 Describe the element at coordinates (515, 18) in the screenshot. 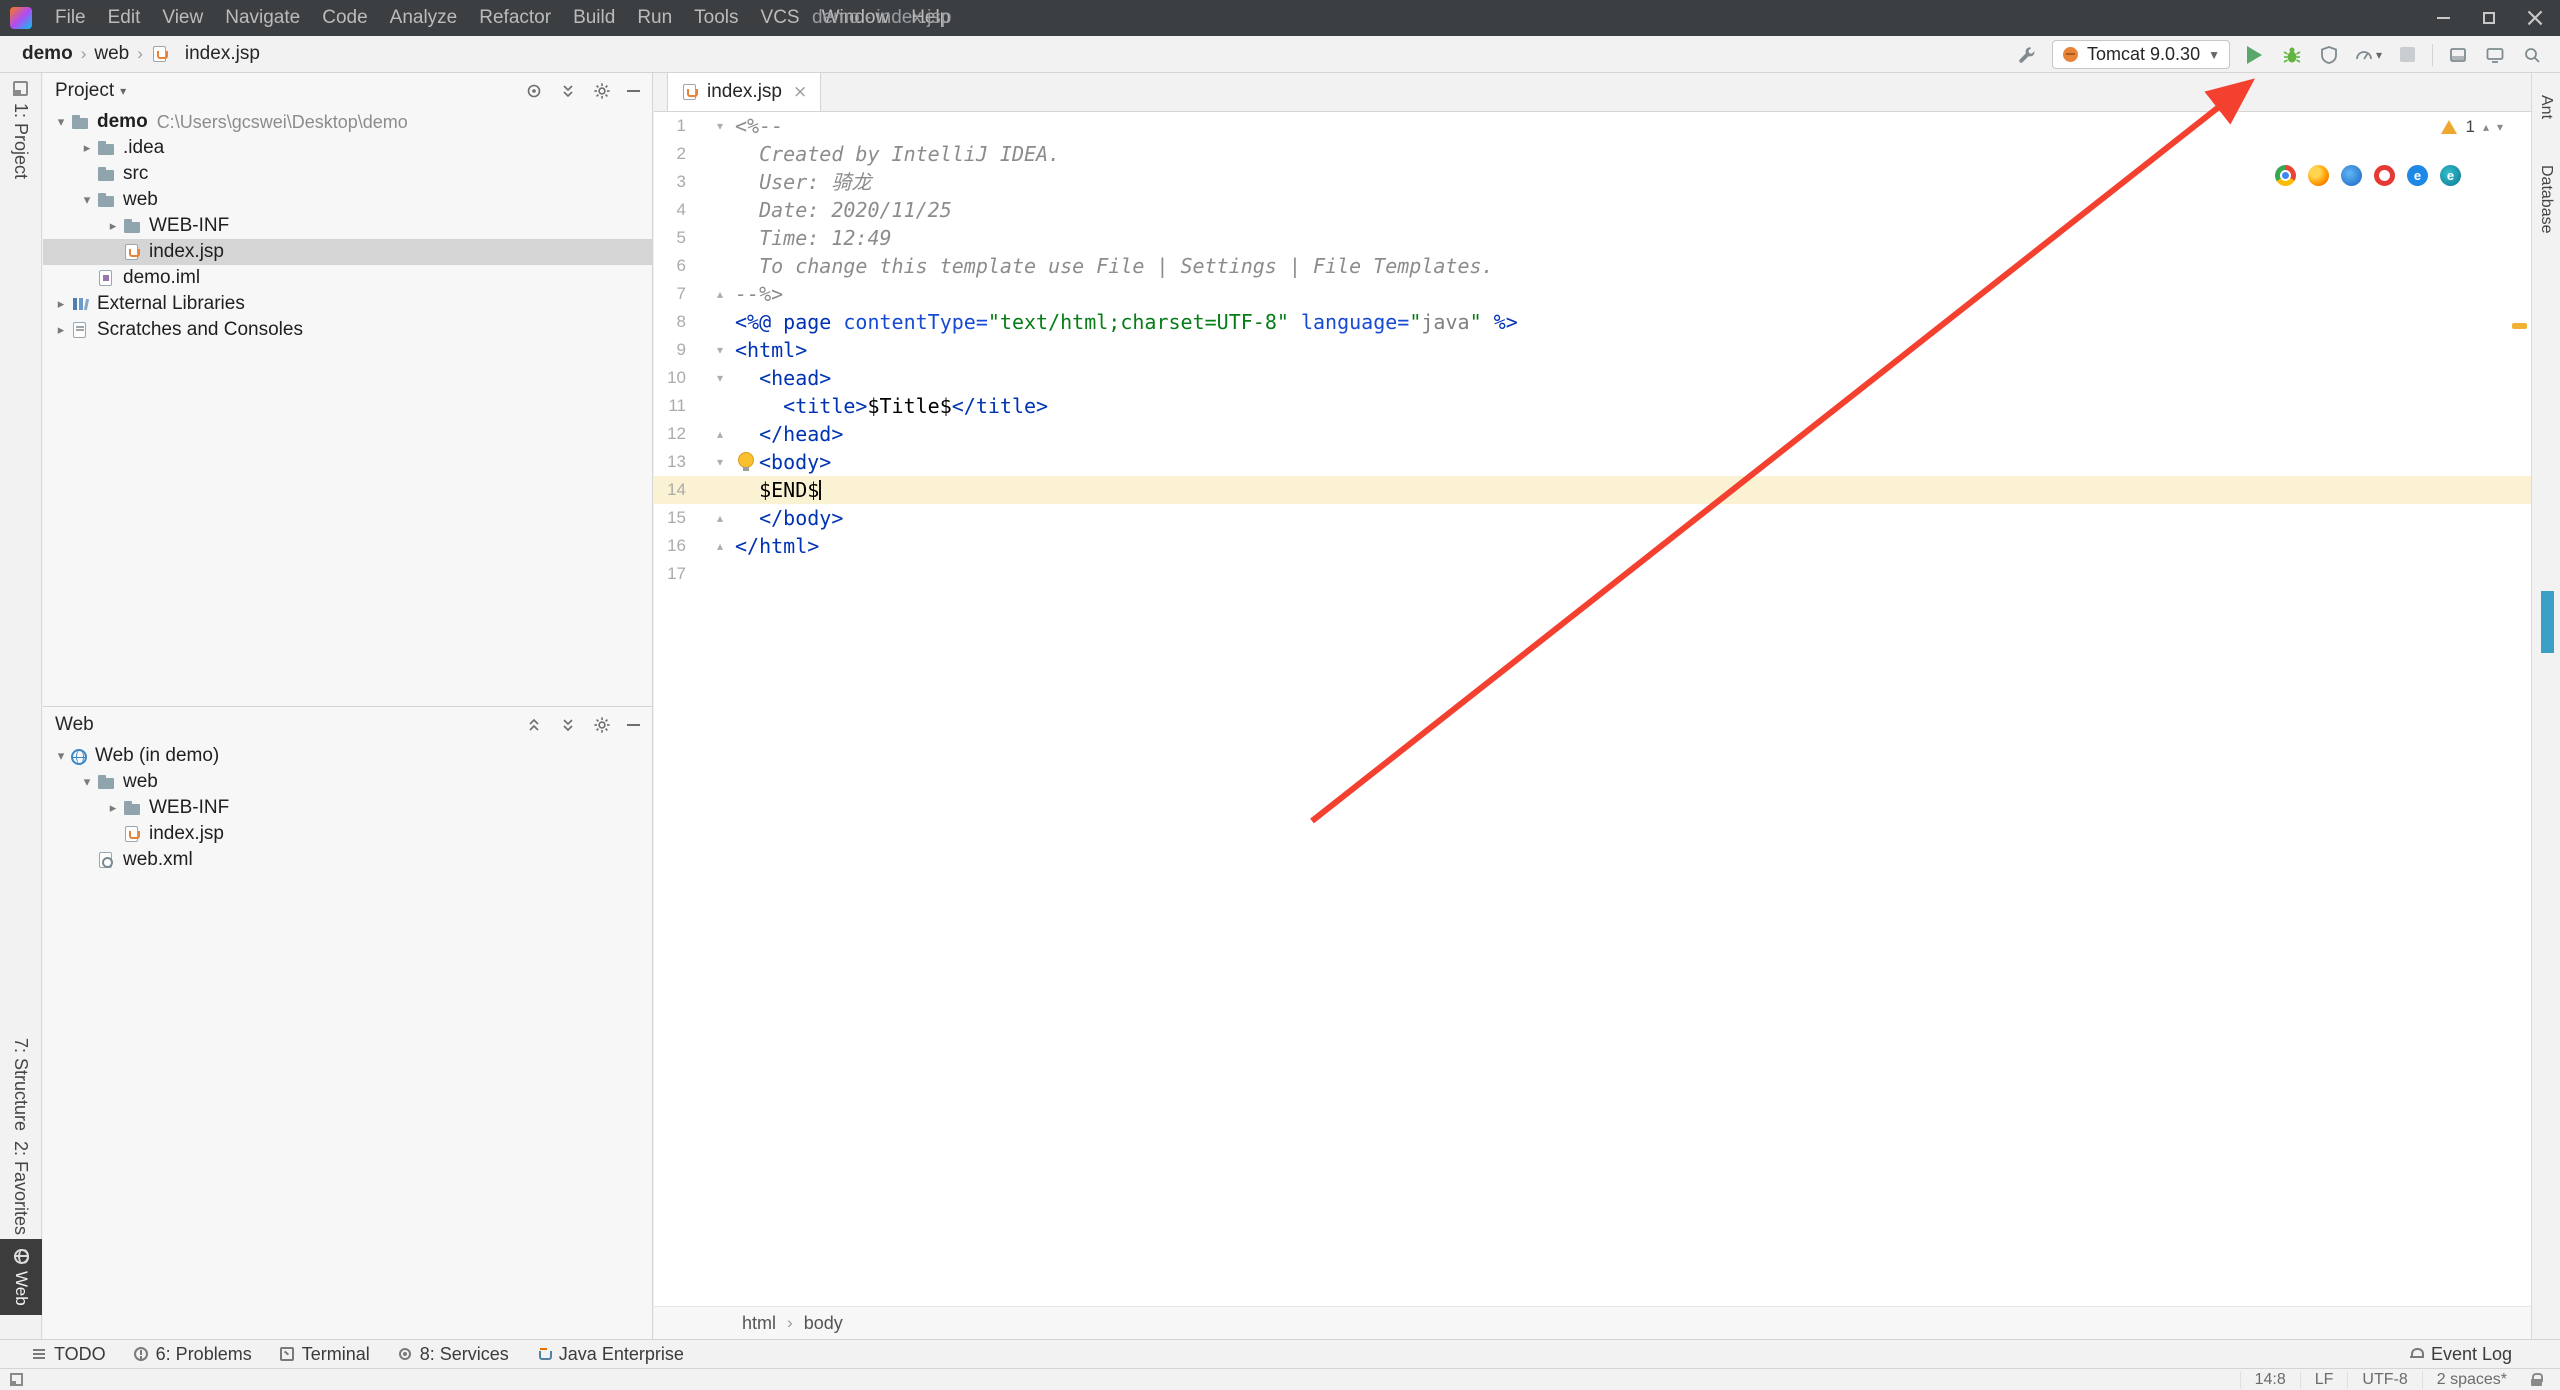

I see `menu-refactor: Refactor` at that location.